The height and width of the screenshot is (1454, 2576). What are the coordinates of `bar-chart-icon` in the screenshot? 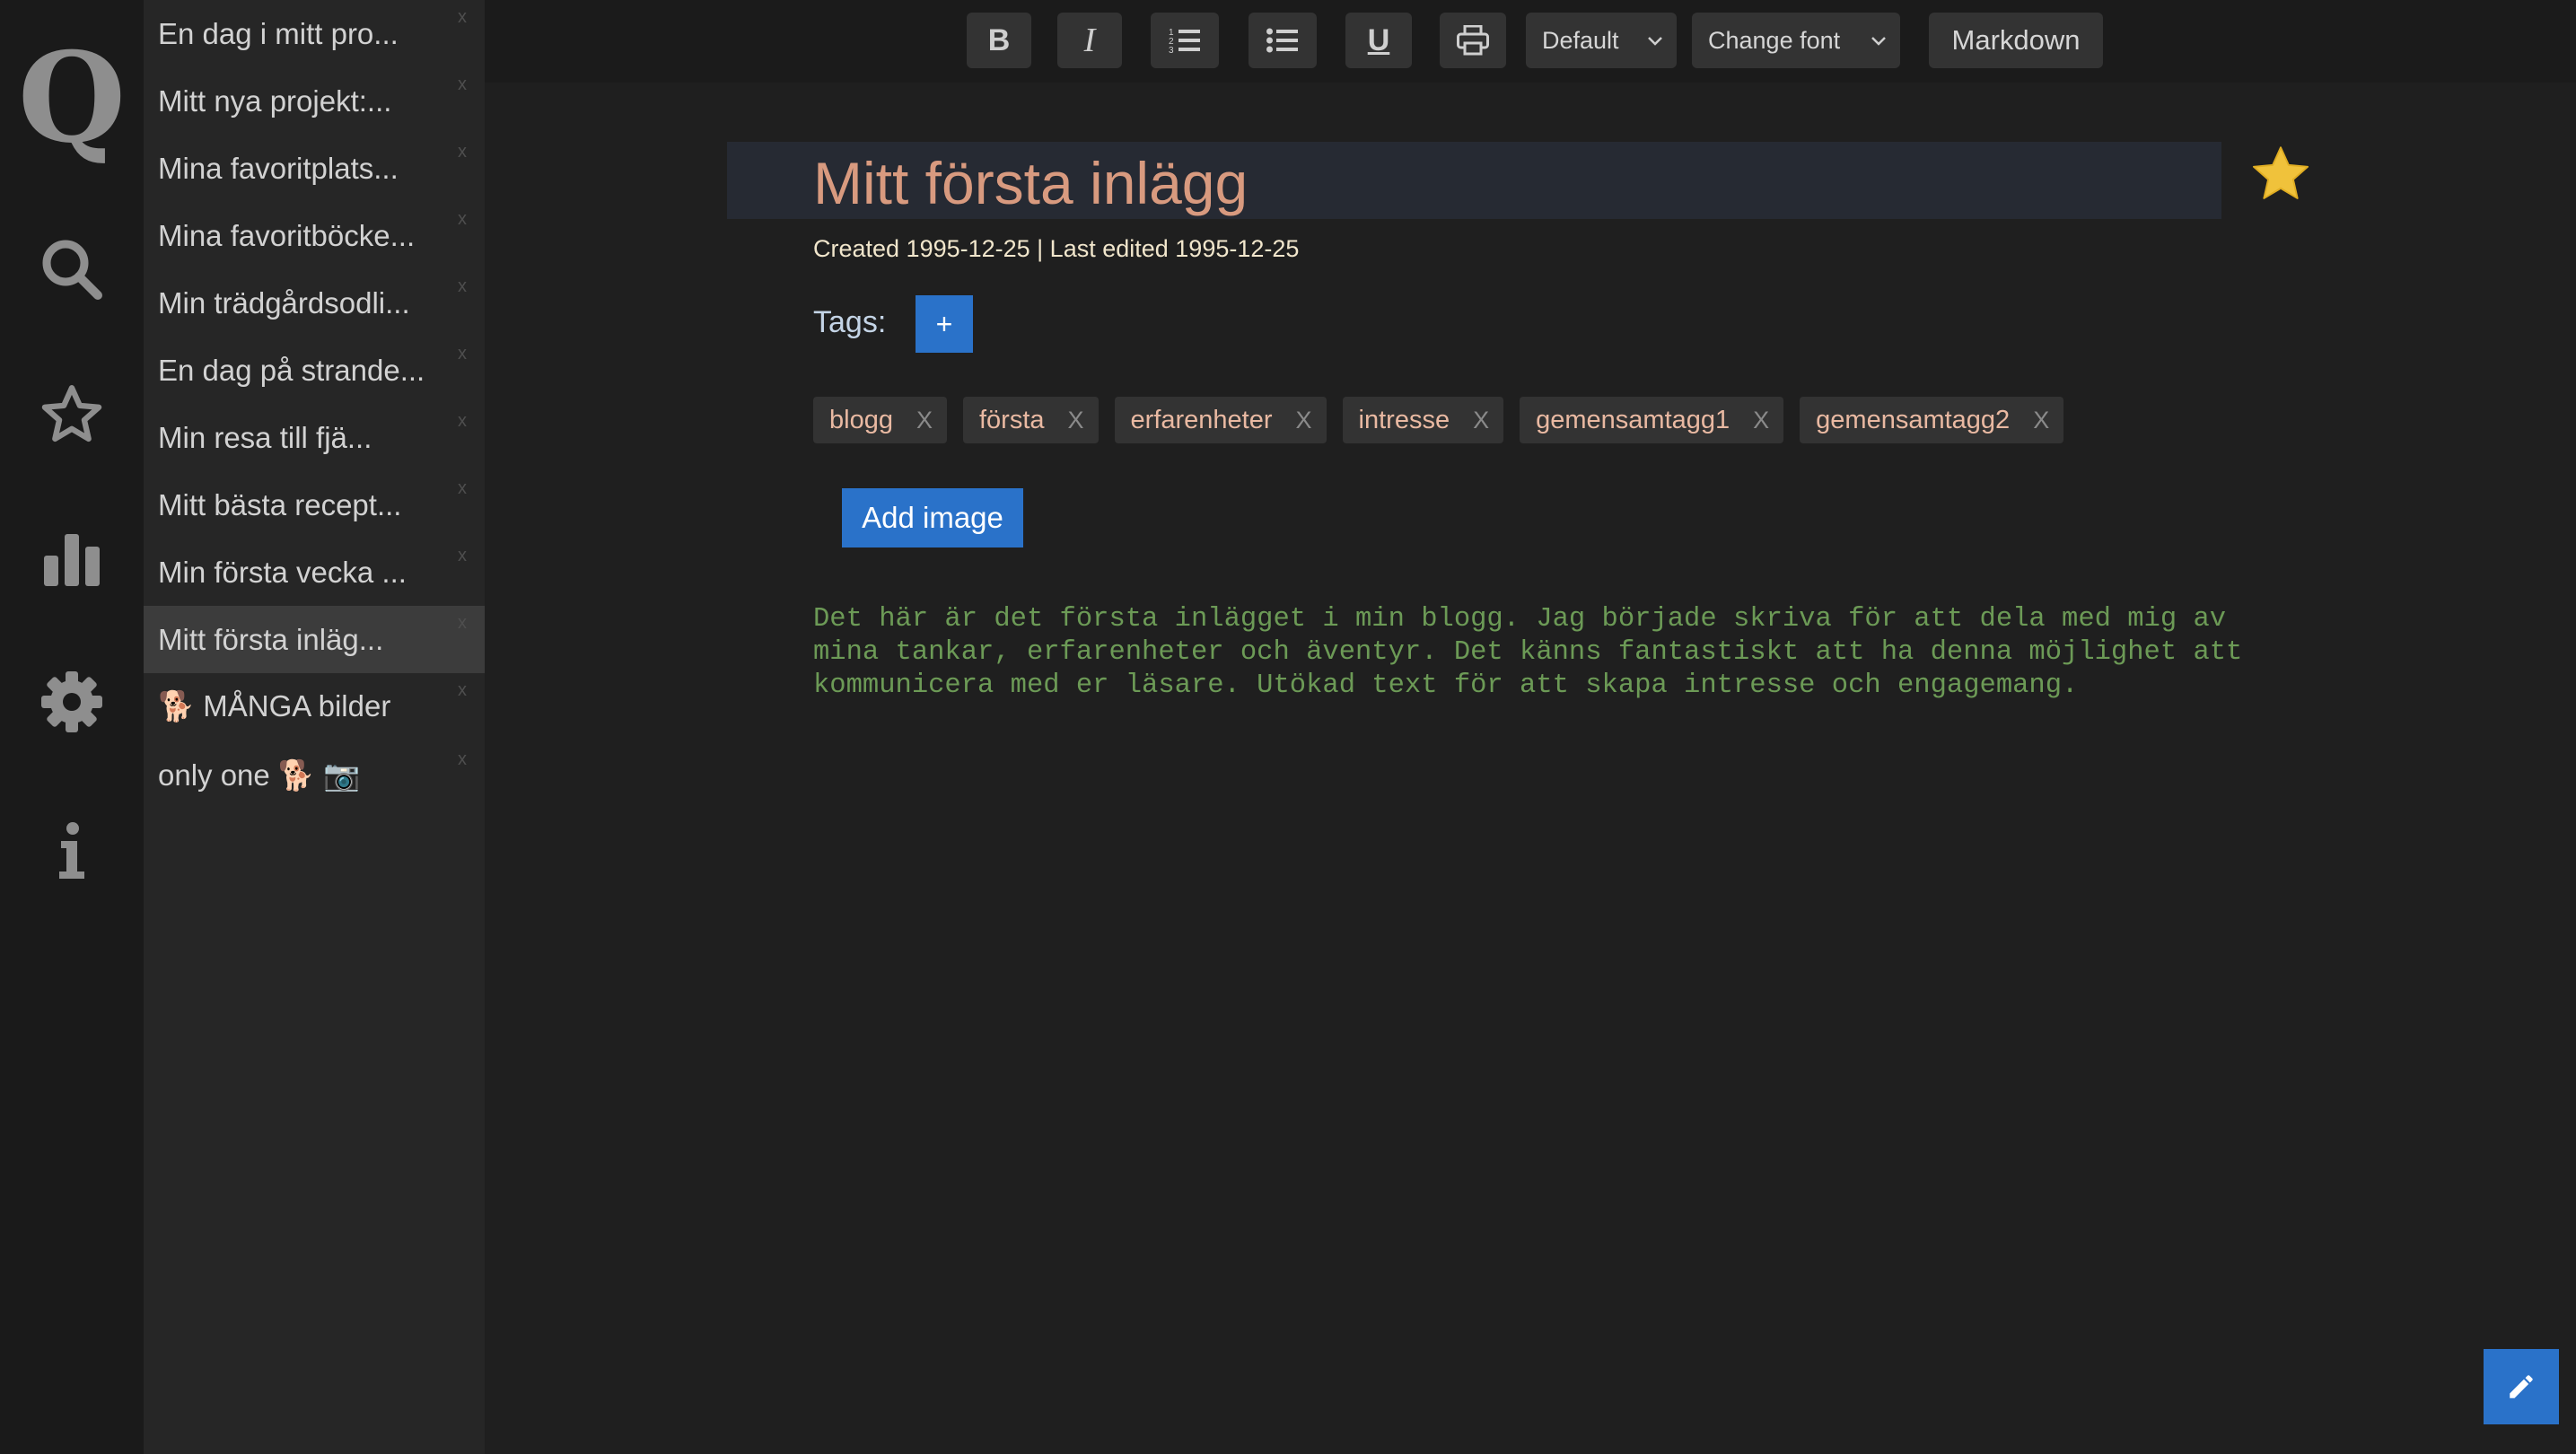 It's located at (72, 560).